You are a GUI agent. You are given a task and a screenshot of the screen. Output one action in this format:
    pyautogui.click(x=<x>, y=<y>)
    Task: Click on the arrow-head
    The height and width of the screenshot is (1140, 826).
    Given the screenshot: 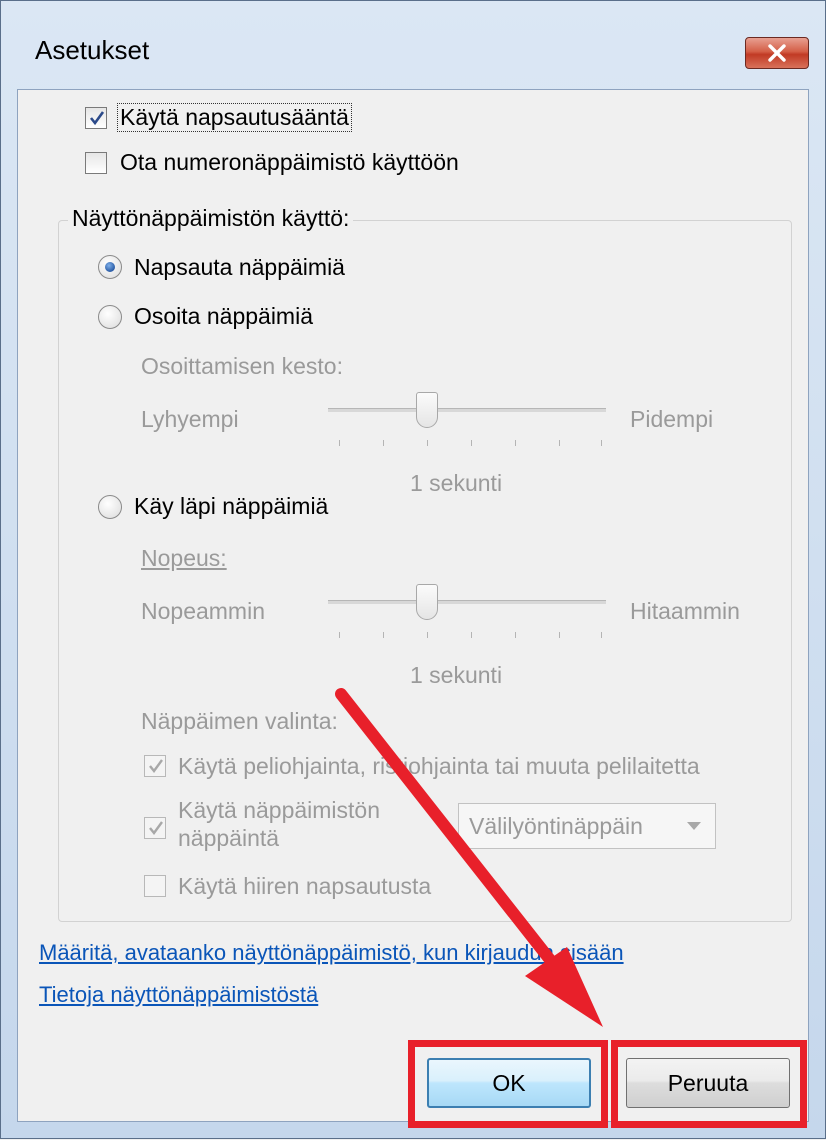 What is the action you would take?
    pyautogui.click(x=564, y=987)
    